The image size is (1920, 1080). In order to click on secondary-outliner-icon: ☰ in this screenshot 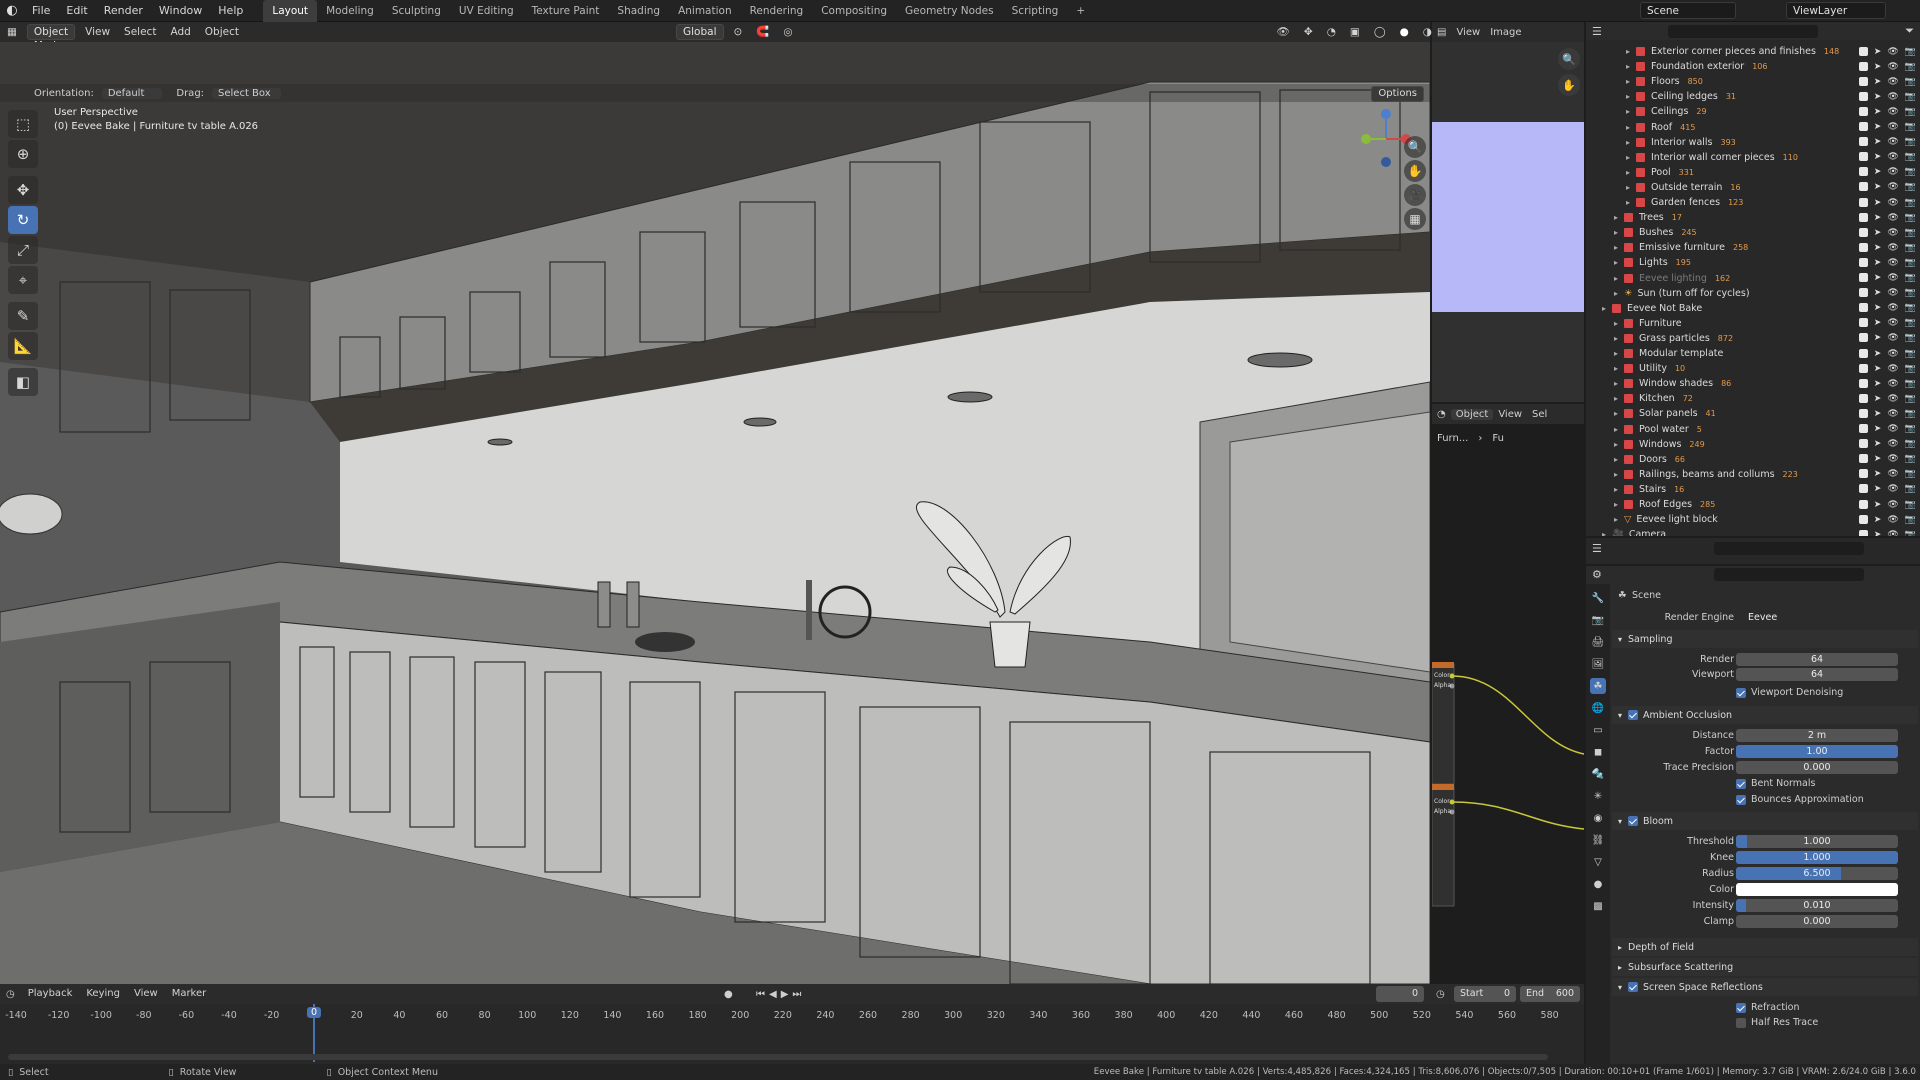, I will do `click(1597, 548)`.